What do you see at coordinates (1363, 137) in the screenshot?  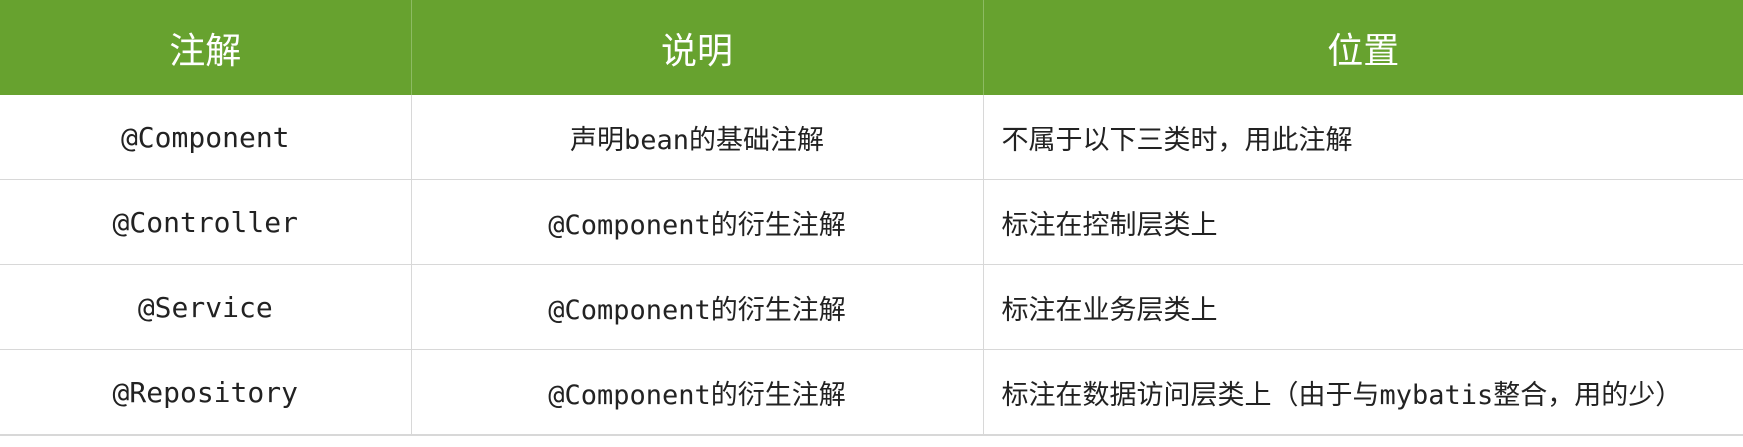 I see `position-cell: 不属于以下三类时，用此注解` at bounding box center [1363, 137].